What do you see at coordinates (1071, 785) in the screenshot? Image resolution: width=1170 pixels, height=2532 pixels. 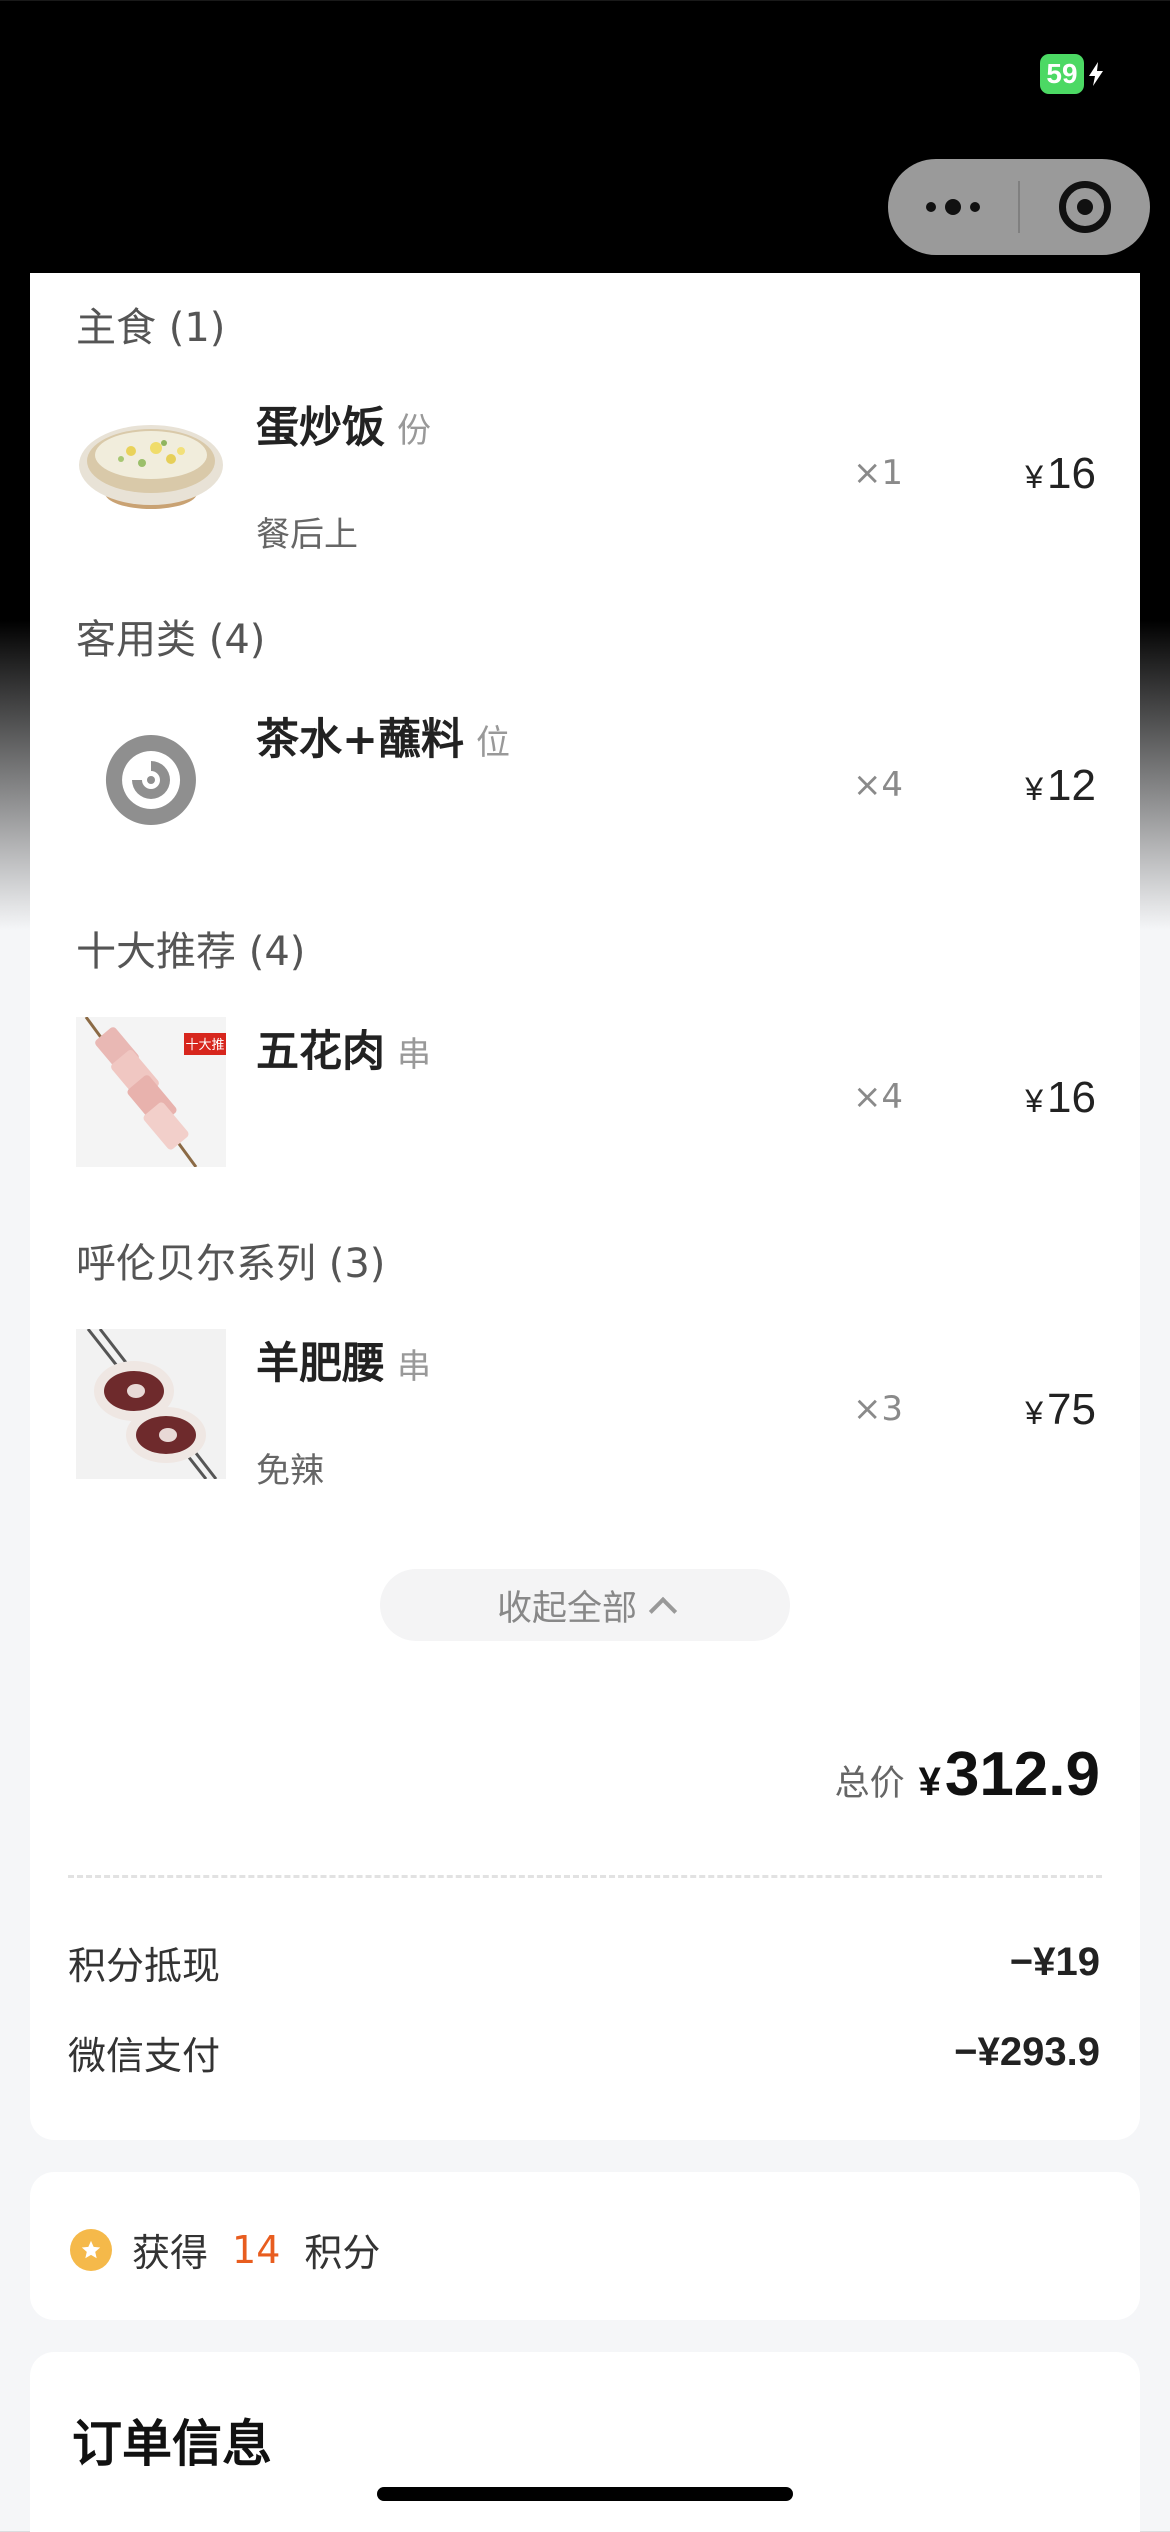 I see `item-price-value: 12` at bounding box center [1071, 785].